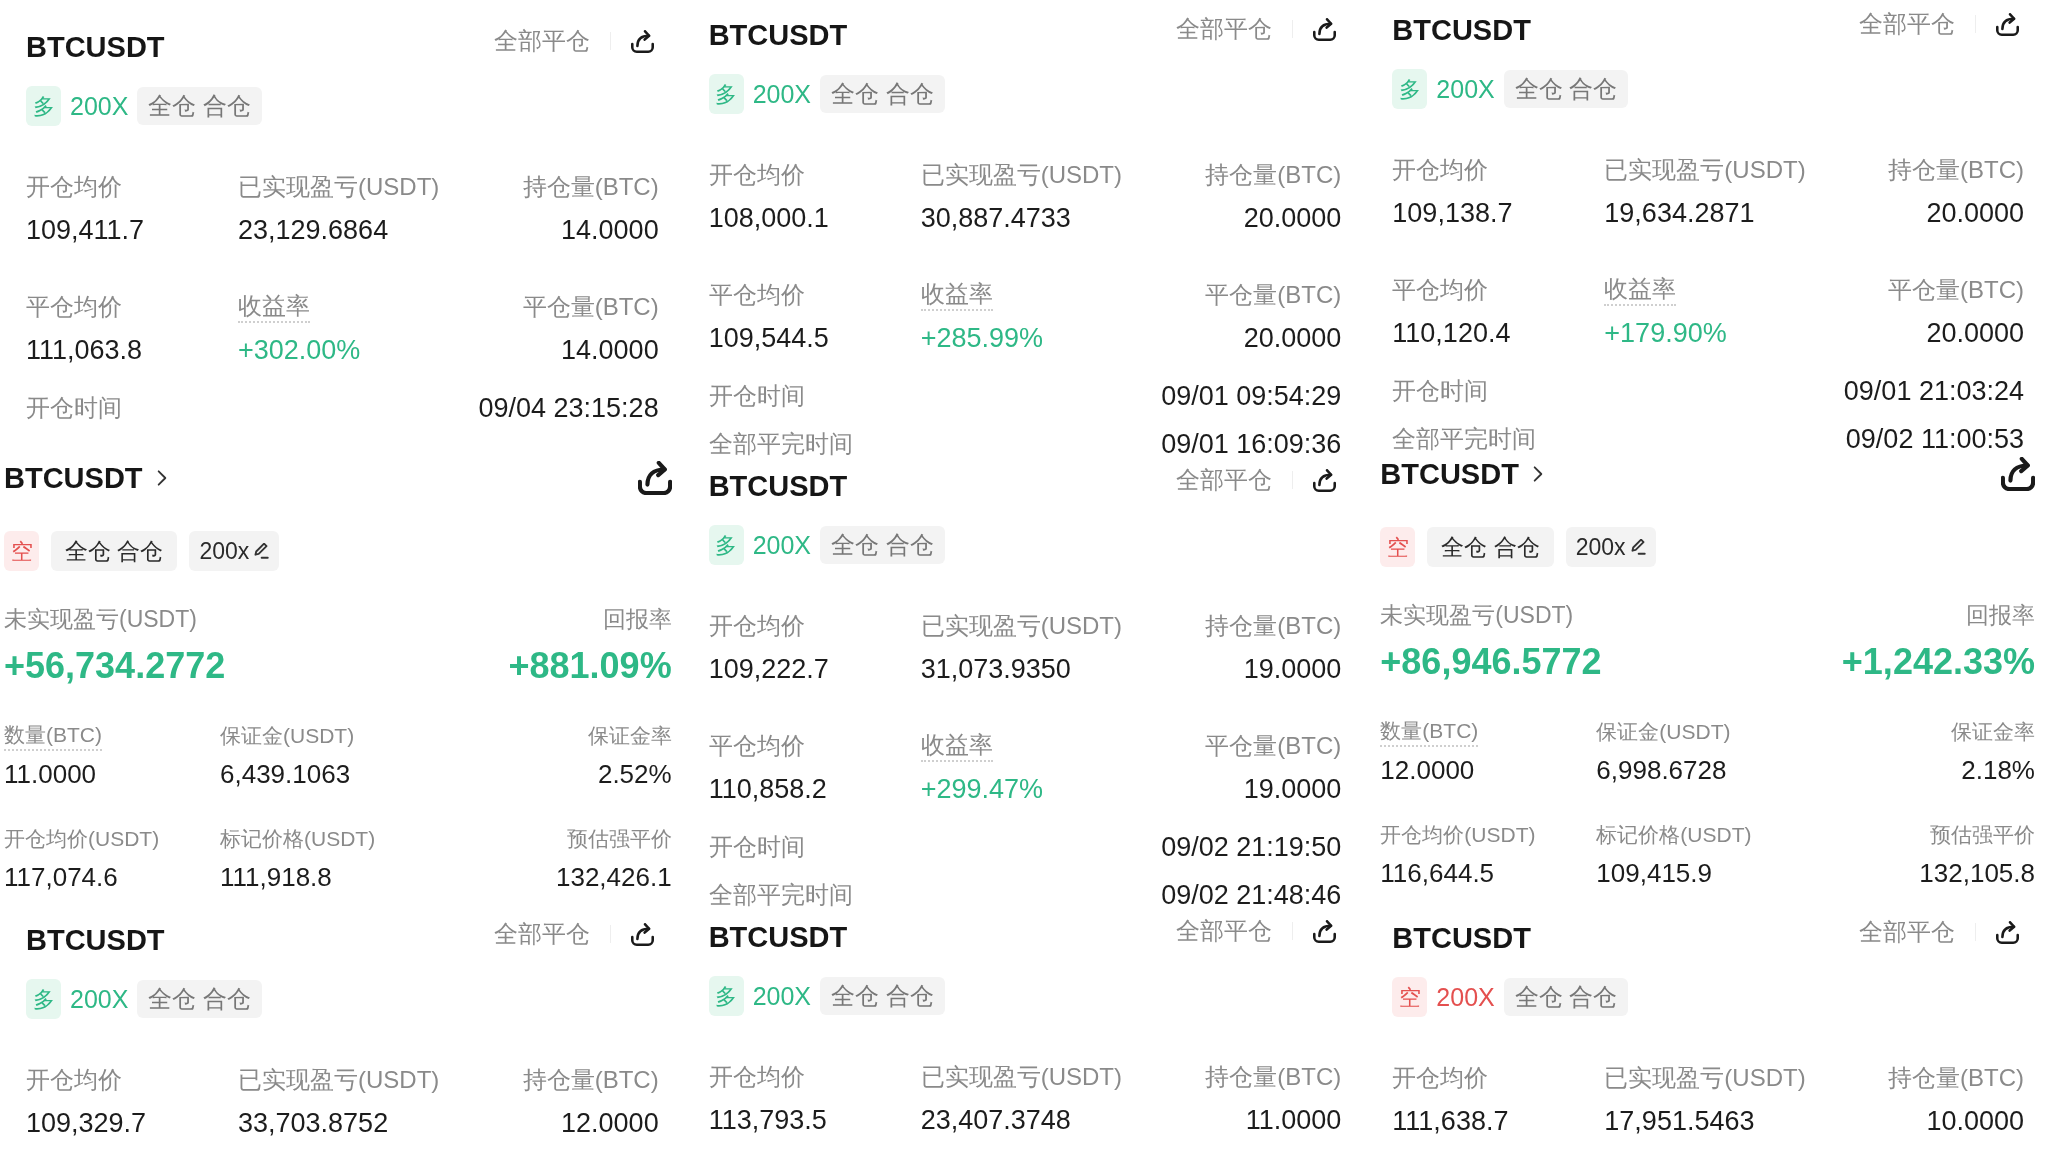 The width and height of the screenshot is (2048, 1160). I want to click on time-value: 09/02 21:48:46, so click(1251, 895).